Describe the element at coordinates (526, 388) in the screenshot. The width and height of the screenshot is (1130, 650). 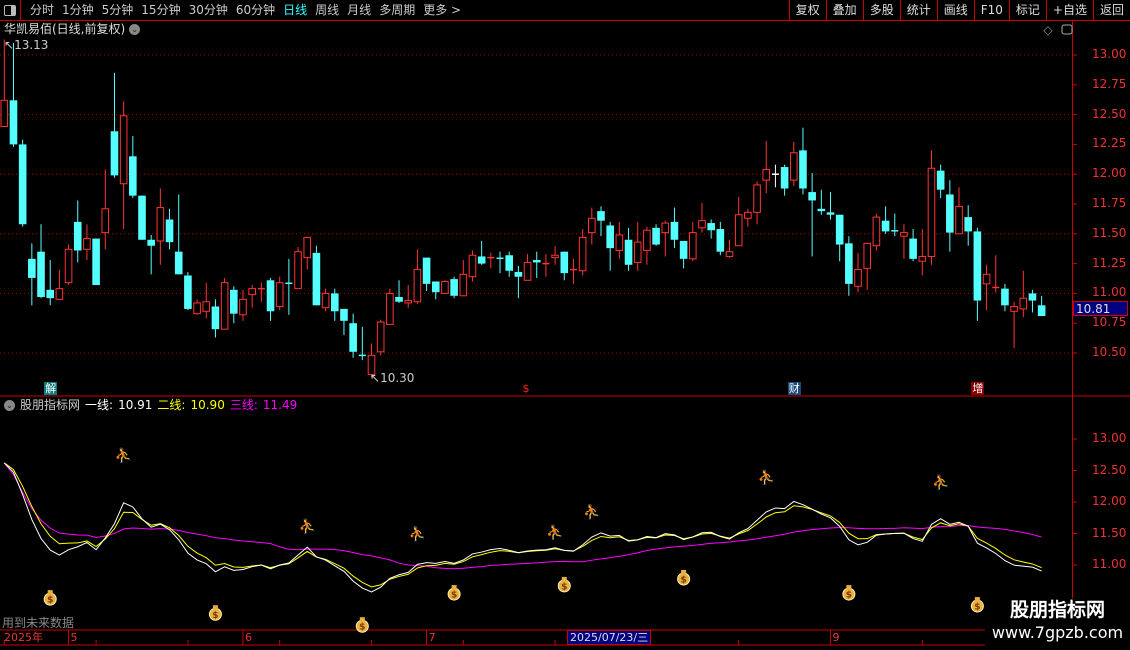
I see `event-marker: $` at that location.